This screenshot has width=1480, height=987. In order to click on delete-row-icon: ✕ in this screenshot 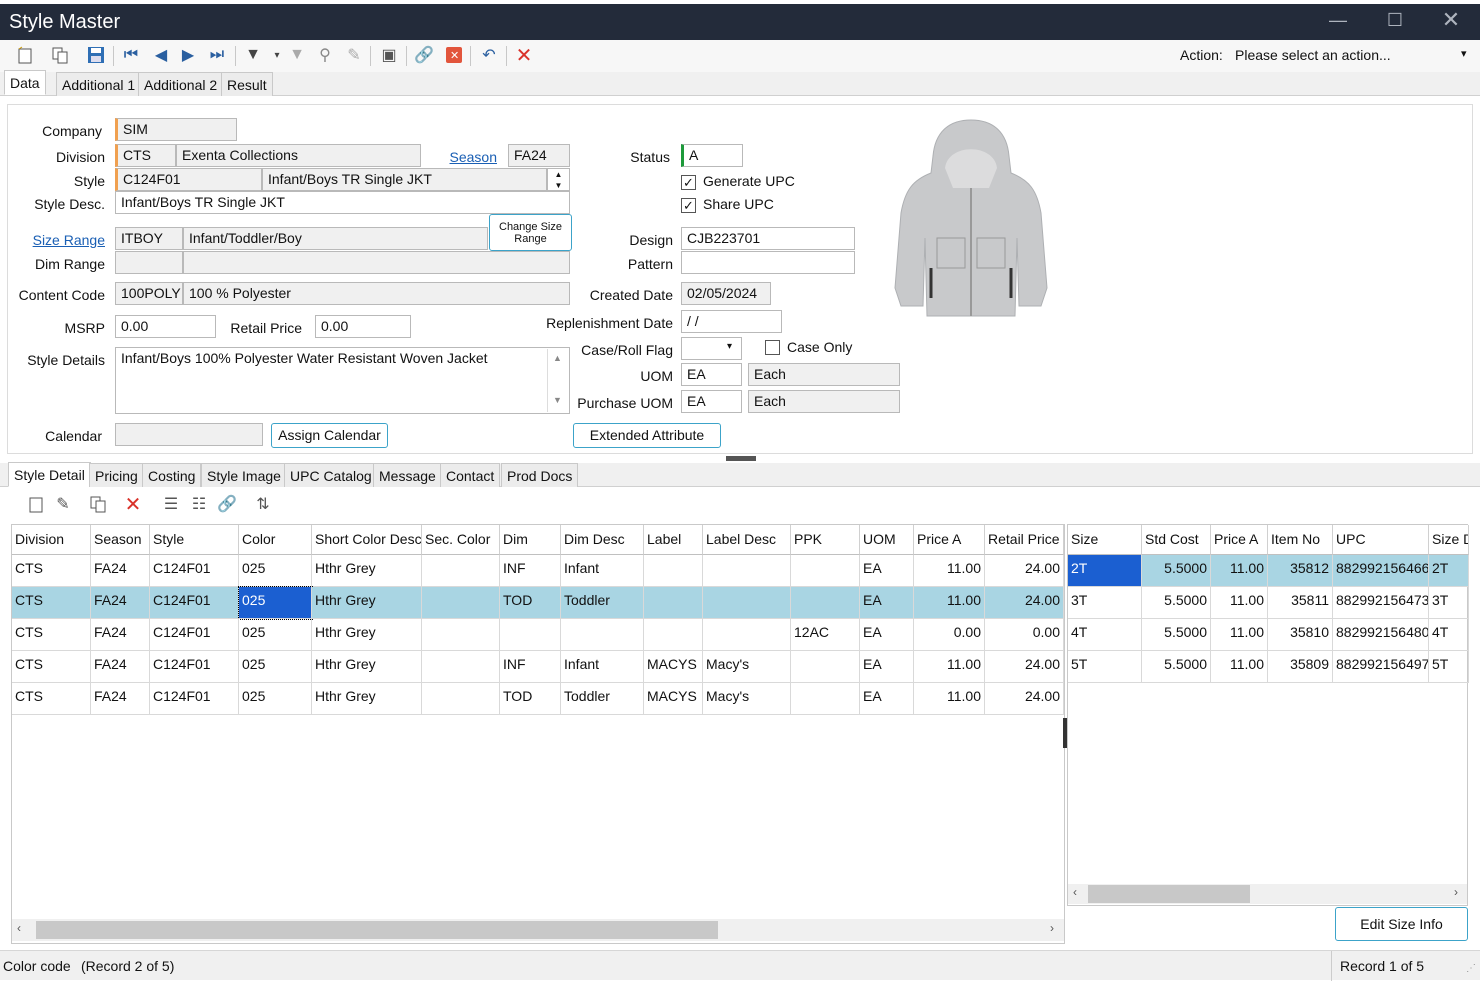, I will do `click(133, 504)`.